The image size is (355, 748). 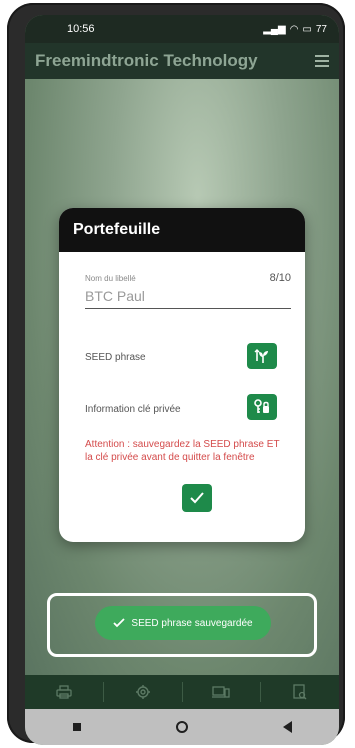 What do you see at coordinates (182, 29) in the screenshot?
I see `status-bar: 10:56 ▂▄▆ ◠ ▭ 77` at bounding box center [182, 29].